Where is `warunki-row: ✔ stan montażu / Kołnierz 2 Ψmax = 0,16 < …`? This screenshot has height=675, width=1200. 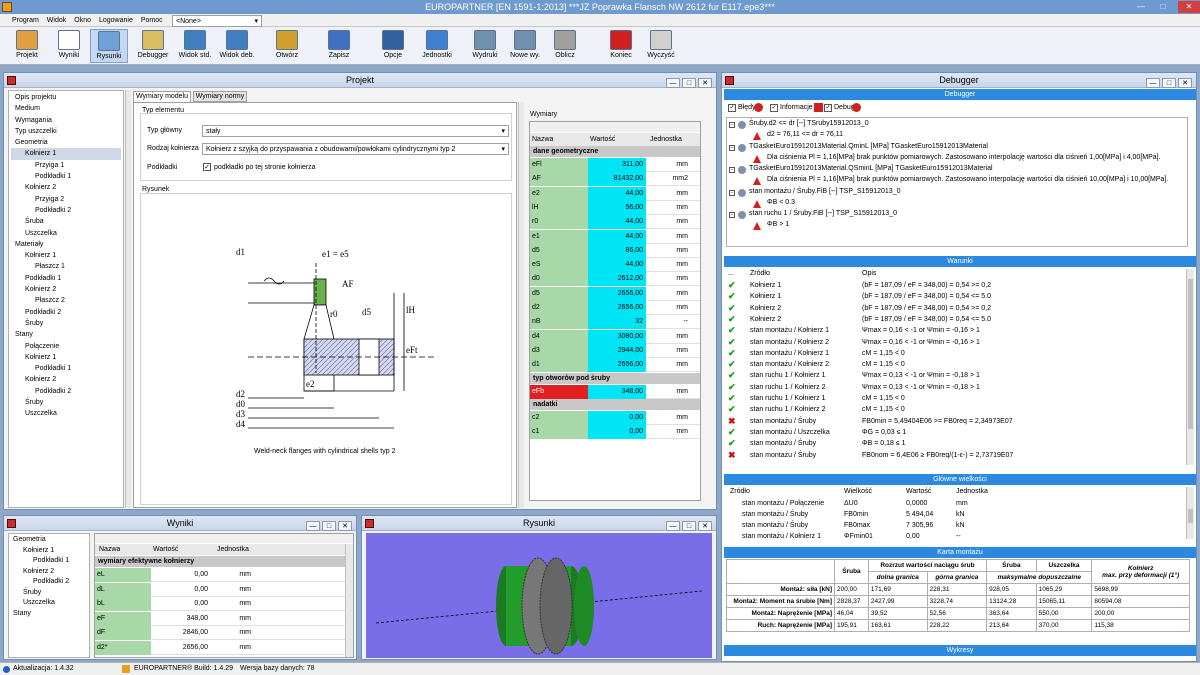 warunki-row: ✔ stan montażu / Kołnierz 2 Ψmax = 0,16 < … is located at coordinates (955, 342).